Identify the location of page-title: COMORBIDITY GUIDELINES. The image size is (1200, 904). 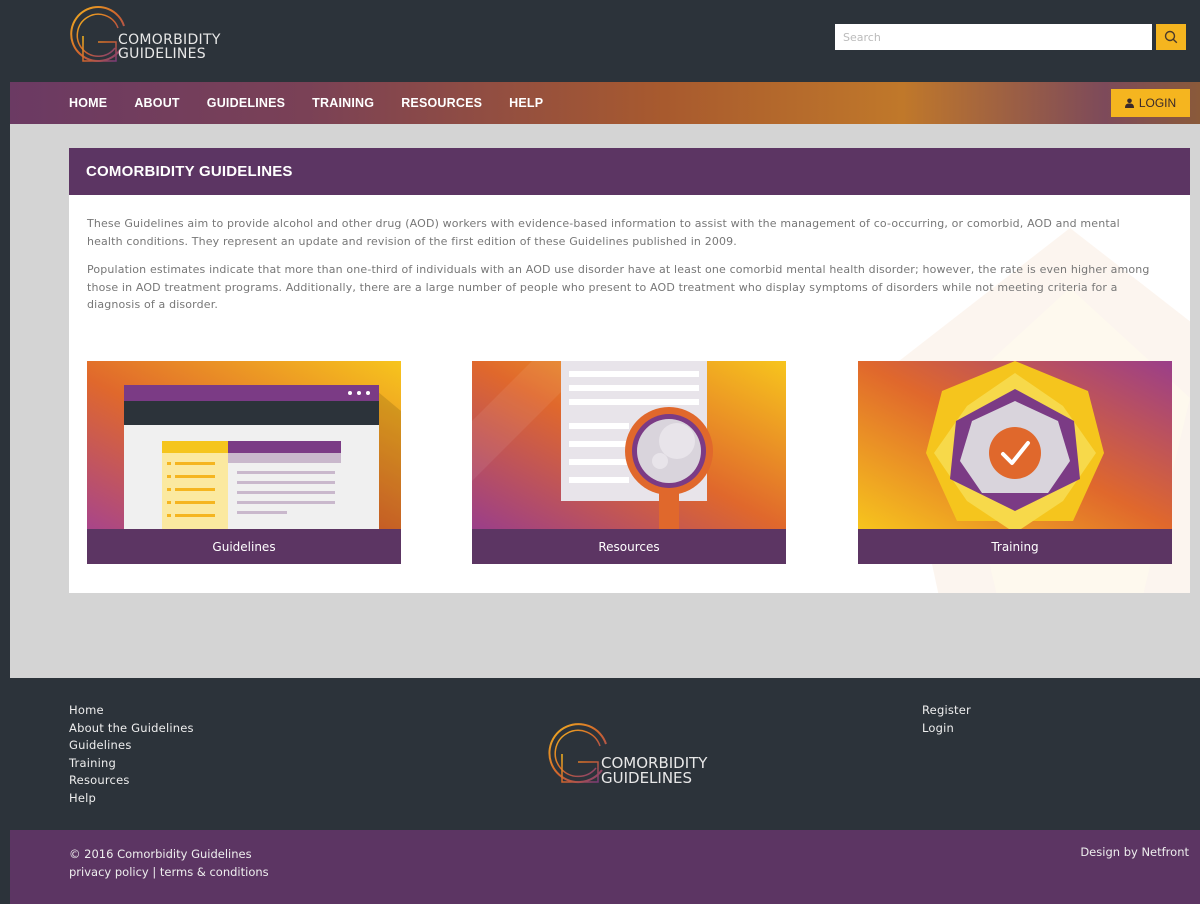
(189, 171).